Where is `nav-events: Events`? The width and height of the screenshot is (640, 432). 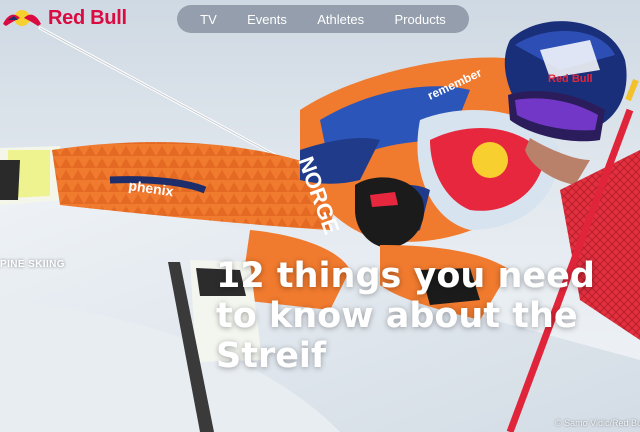 nav-events: Events is located at coordinates (267, 19).